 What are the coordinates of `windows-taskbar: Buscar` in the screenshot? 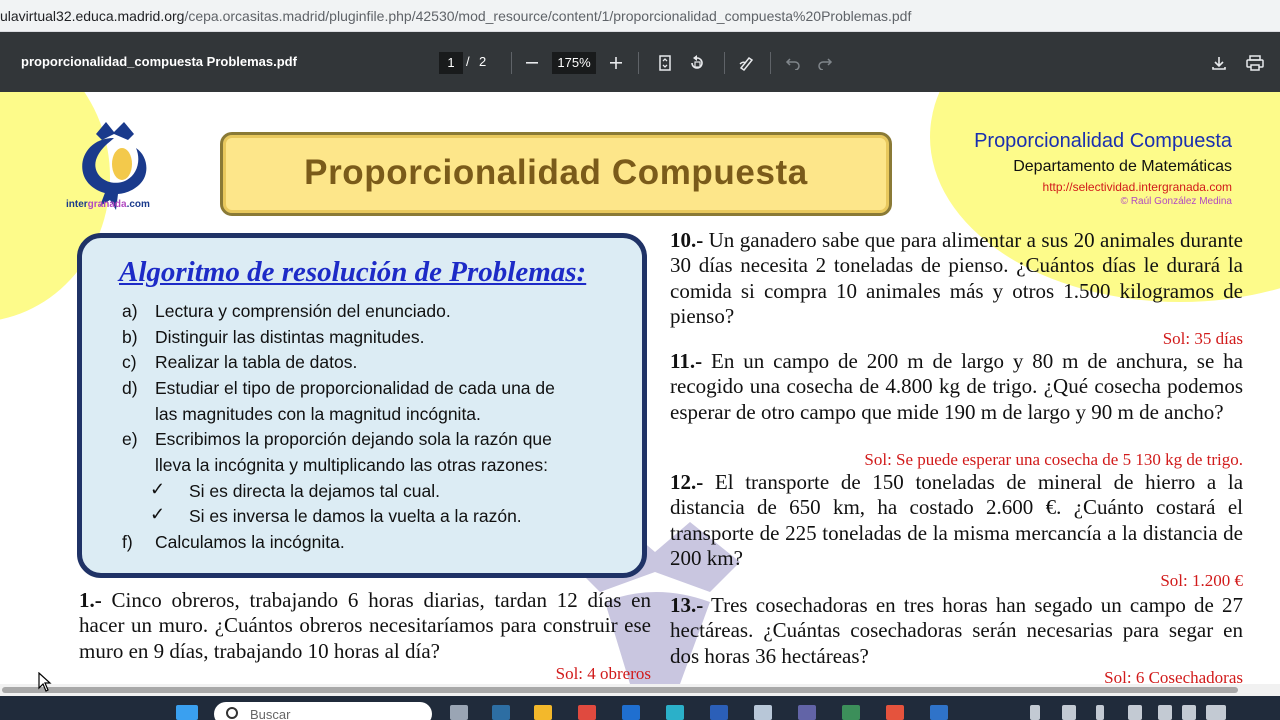 It's located at (640, 708).